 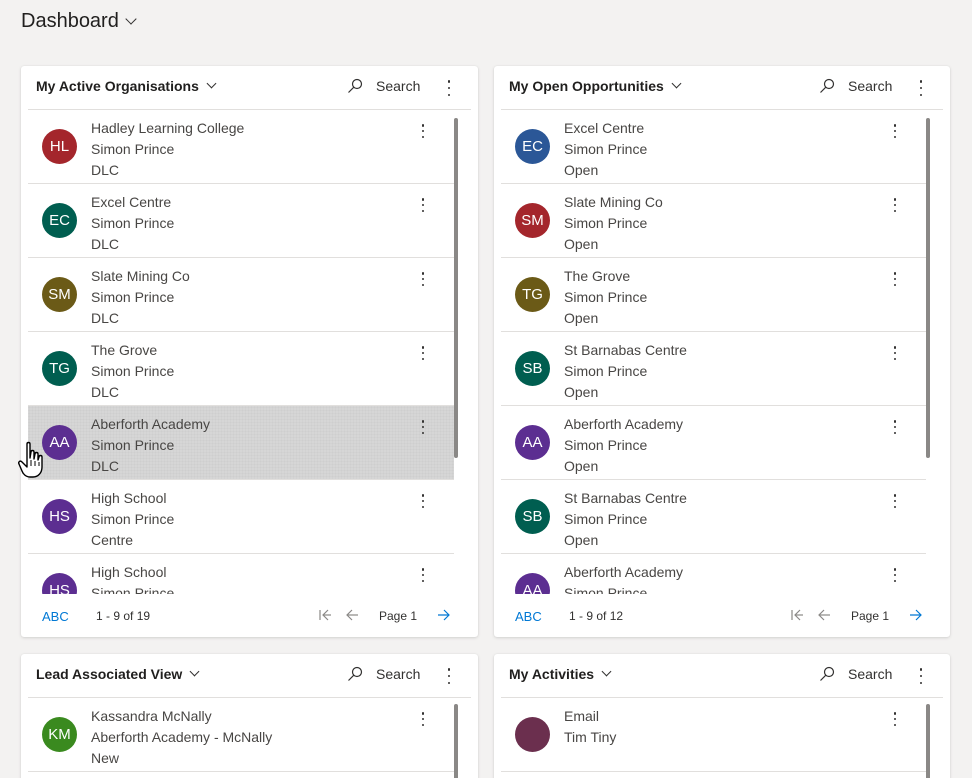 I want to click on list-item: TG The Grove Simon Prince Open, so click(x=713, y=295).